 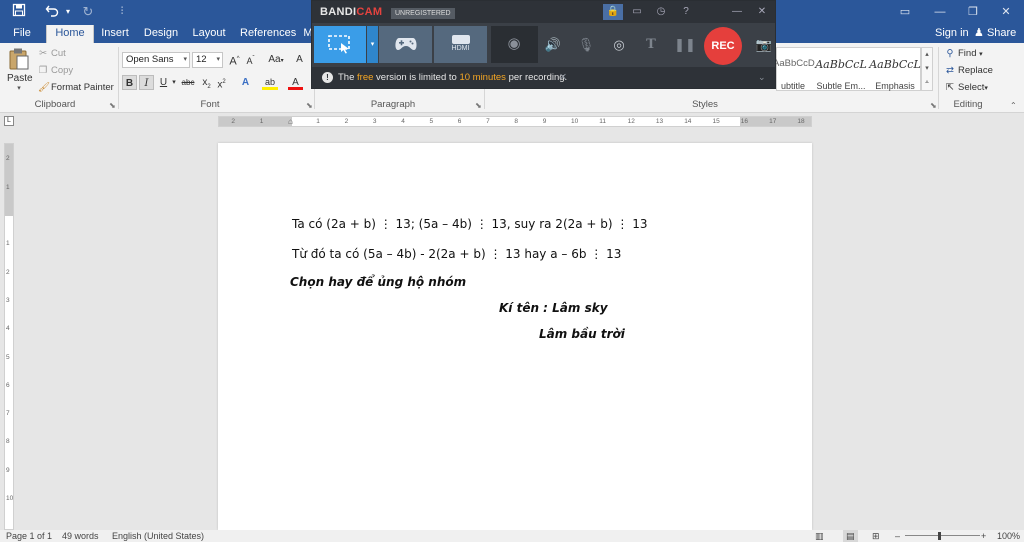 What do you see at coordinates (88, 12) in the screenshot?
I see `redo-icon: ↻` at bounding box center [88, 12].